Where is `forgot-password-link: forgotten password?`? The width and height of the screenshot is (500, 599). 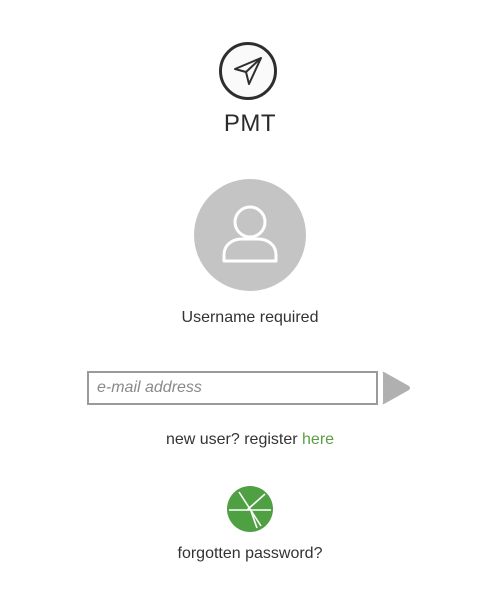
forgot-password-link: forgotten password? is located at coordinates (250, 554).